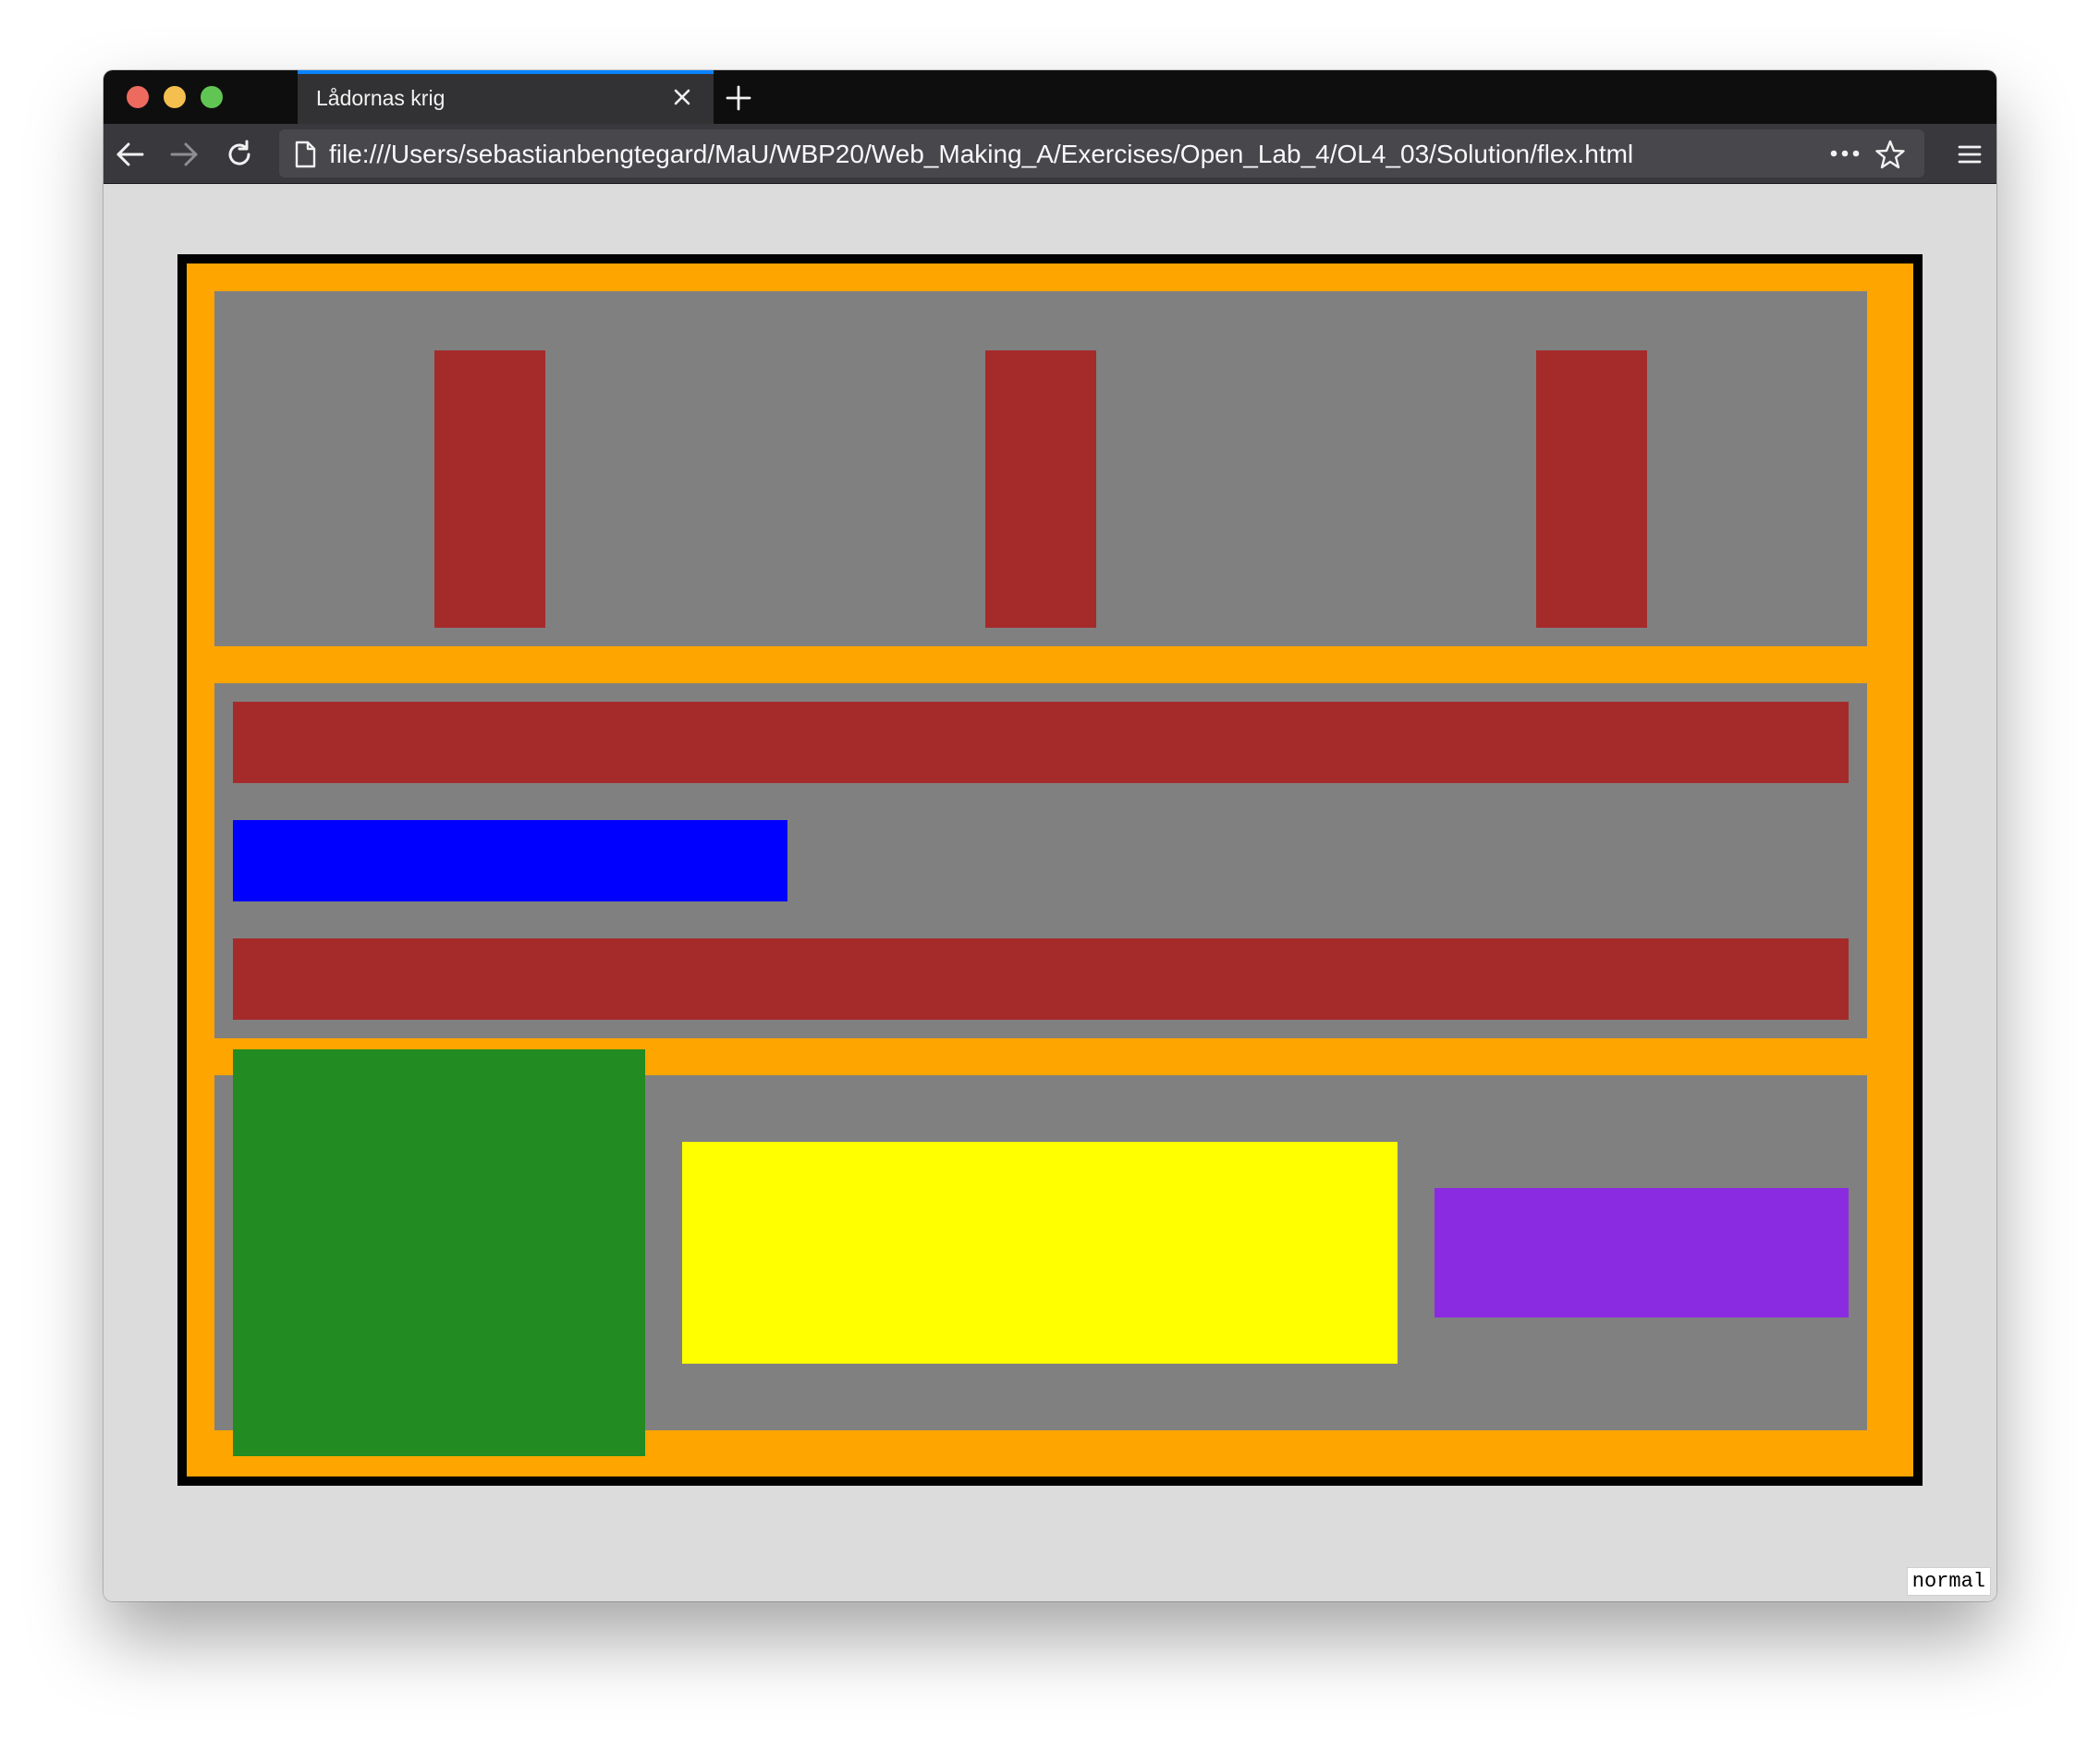  Describe the element at coordinates (682, 97) in the screenshot. I see `close-icon` at that location.